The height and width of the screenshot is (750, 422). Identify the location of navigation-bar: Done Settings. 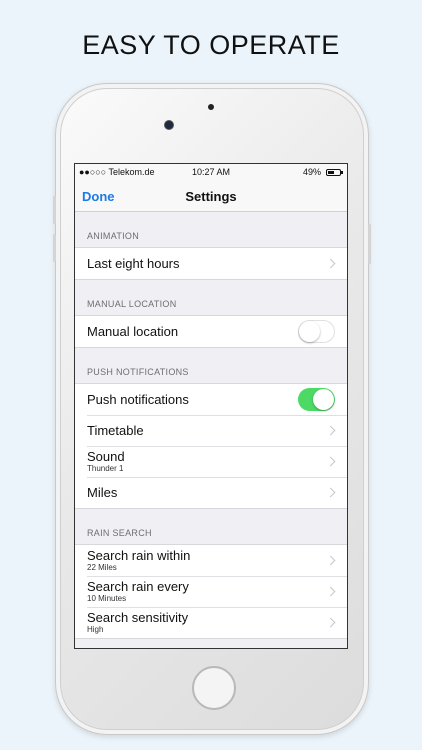
(211, 196).